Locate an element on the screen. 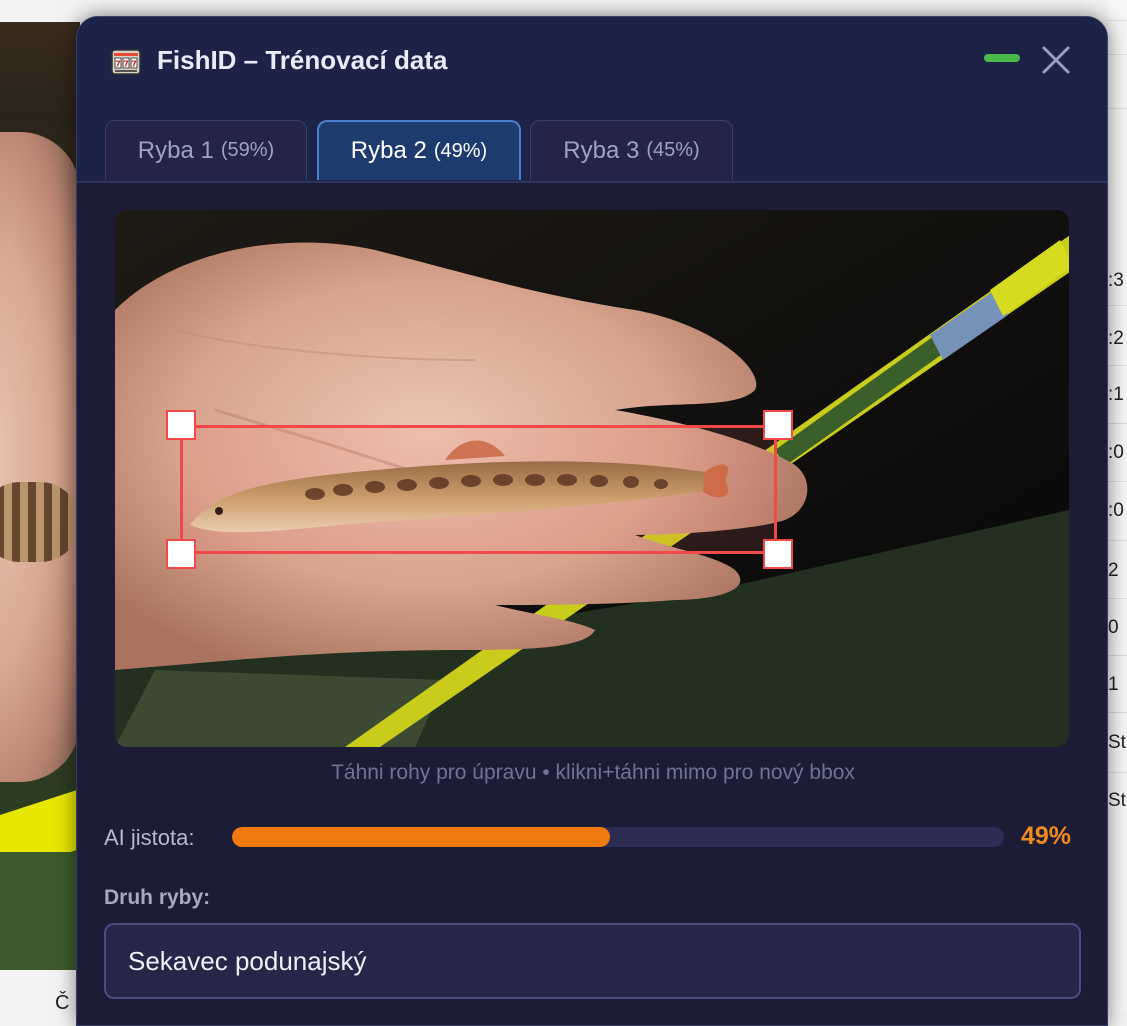 The image size is (1127, 1026). background-list-item: 2 is located at coordinates (1113, 570).